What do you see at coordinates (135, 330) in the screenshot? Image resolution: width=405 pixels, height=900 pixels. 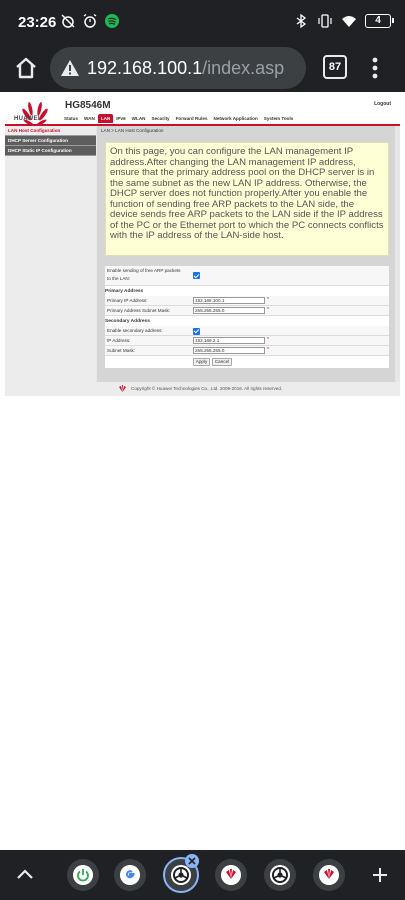 I see `secondary-enable-label: Enable secondary address:` at bounding box center [135, 330].